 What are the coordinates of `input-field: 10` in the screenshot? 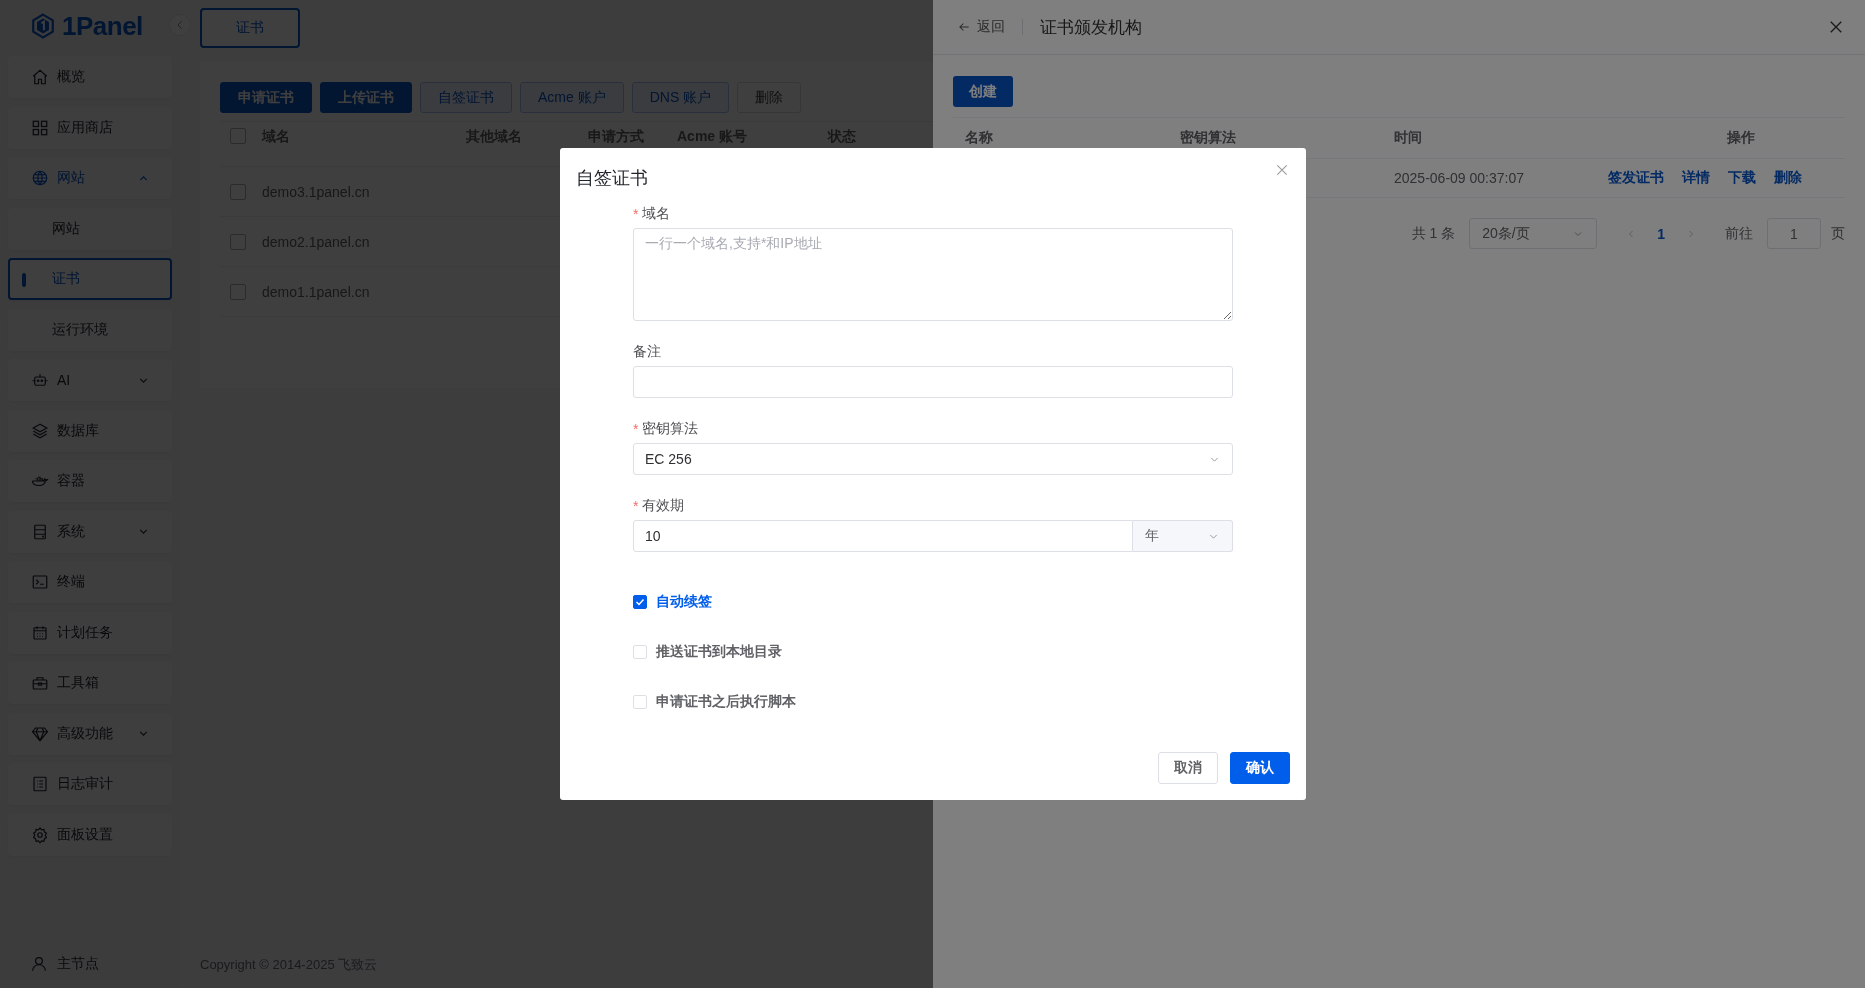 It's located at (883, 536).